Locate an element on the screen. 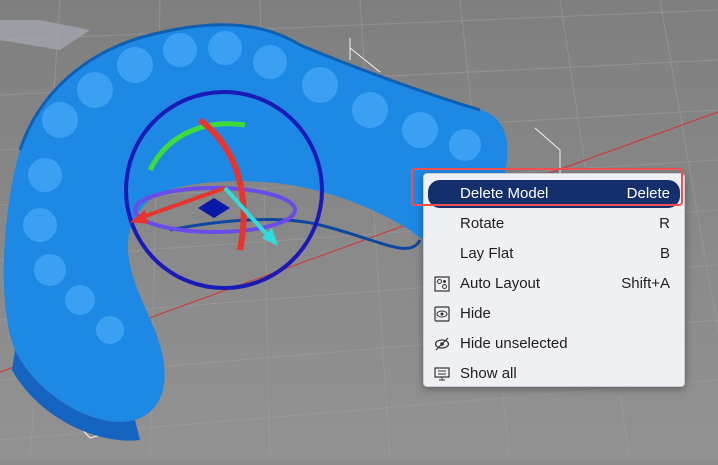 The height and width of the screenshot is (465, 718). menu-item-shortcut: R is located at coordinates (664, 223).